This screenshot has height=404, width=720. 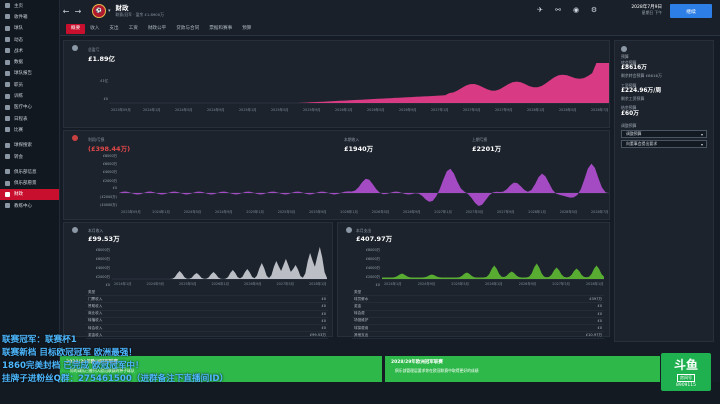 I want to click on sidebar-item-label: 战术, so click(x=18, y=51).